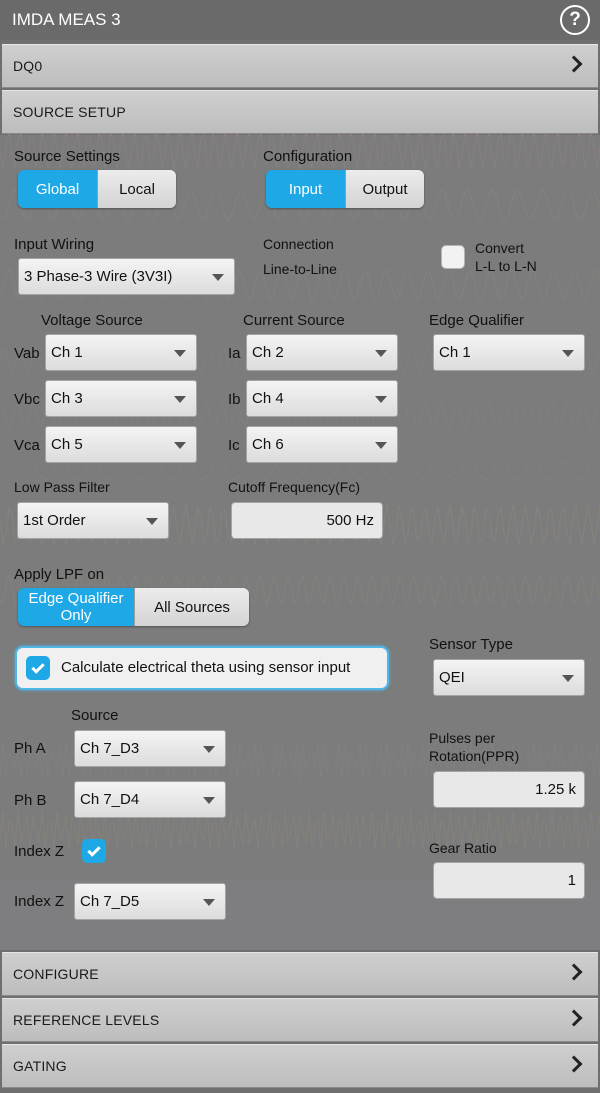 This screenshot has height=1093, width=600. What do you see at coordinates (500, 248) in the screenshot?
I see `convert-label-line1: Convert` at bounding box center [500, 248].